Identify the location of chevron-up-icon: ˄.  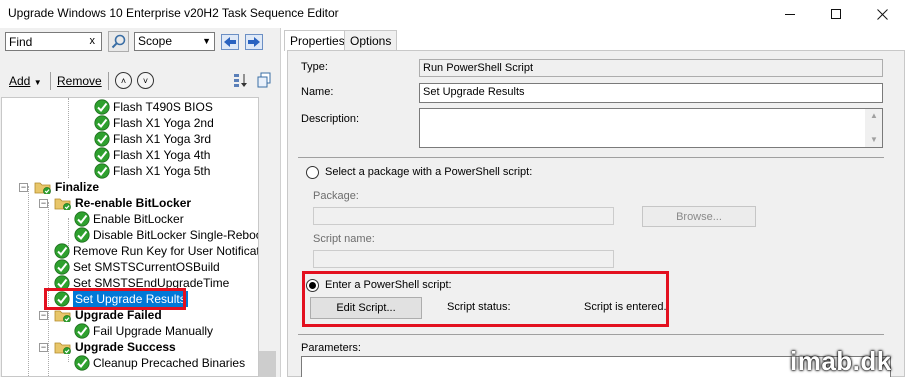
(123, 80).